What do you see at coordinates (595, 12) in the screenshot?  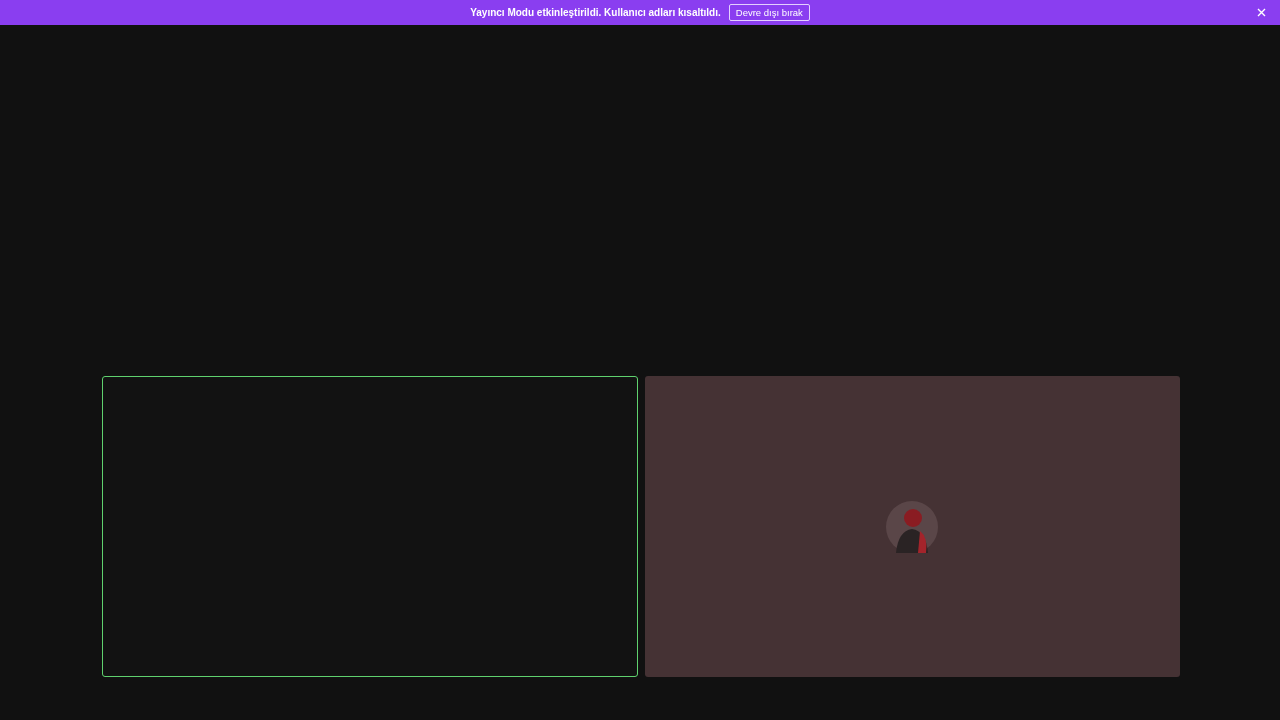 I see `notice-text: Yayıncı Modu etkinleştirildi. Kullanıcı adları kısaltıldı.` at bounding box center [595, 12].